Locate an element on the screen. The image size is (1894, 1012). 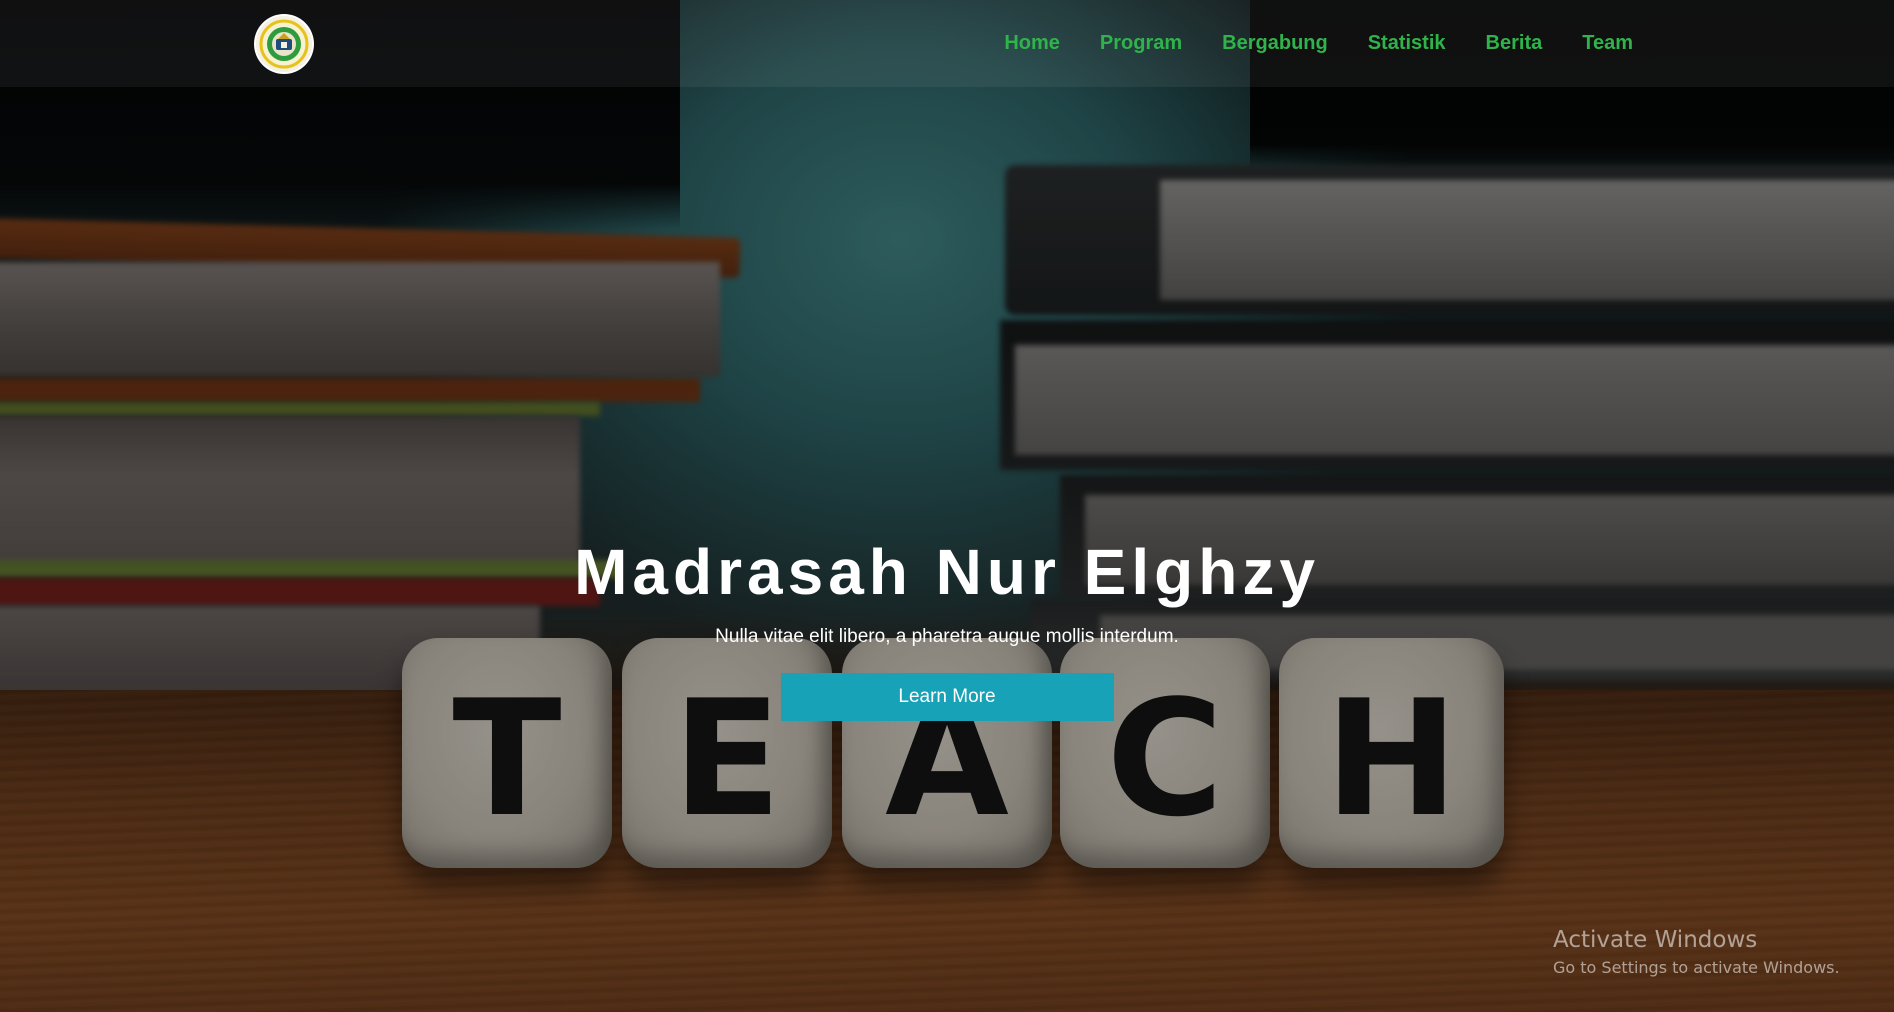
site-logo is located at coordinates (284, 44).